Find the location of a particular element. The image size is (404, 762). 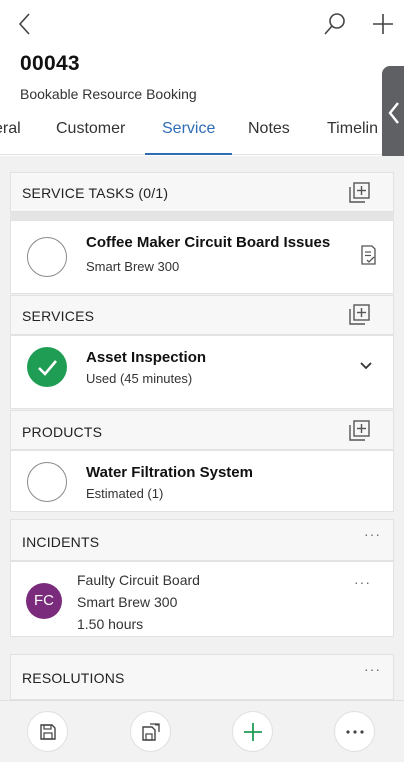

tab-bar: eral Customer Service Notes Timelin is located at coordinates (202, 132).